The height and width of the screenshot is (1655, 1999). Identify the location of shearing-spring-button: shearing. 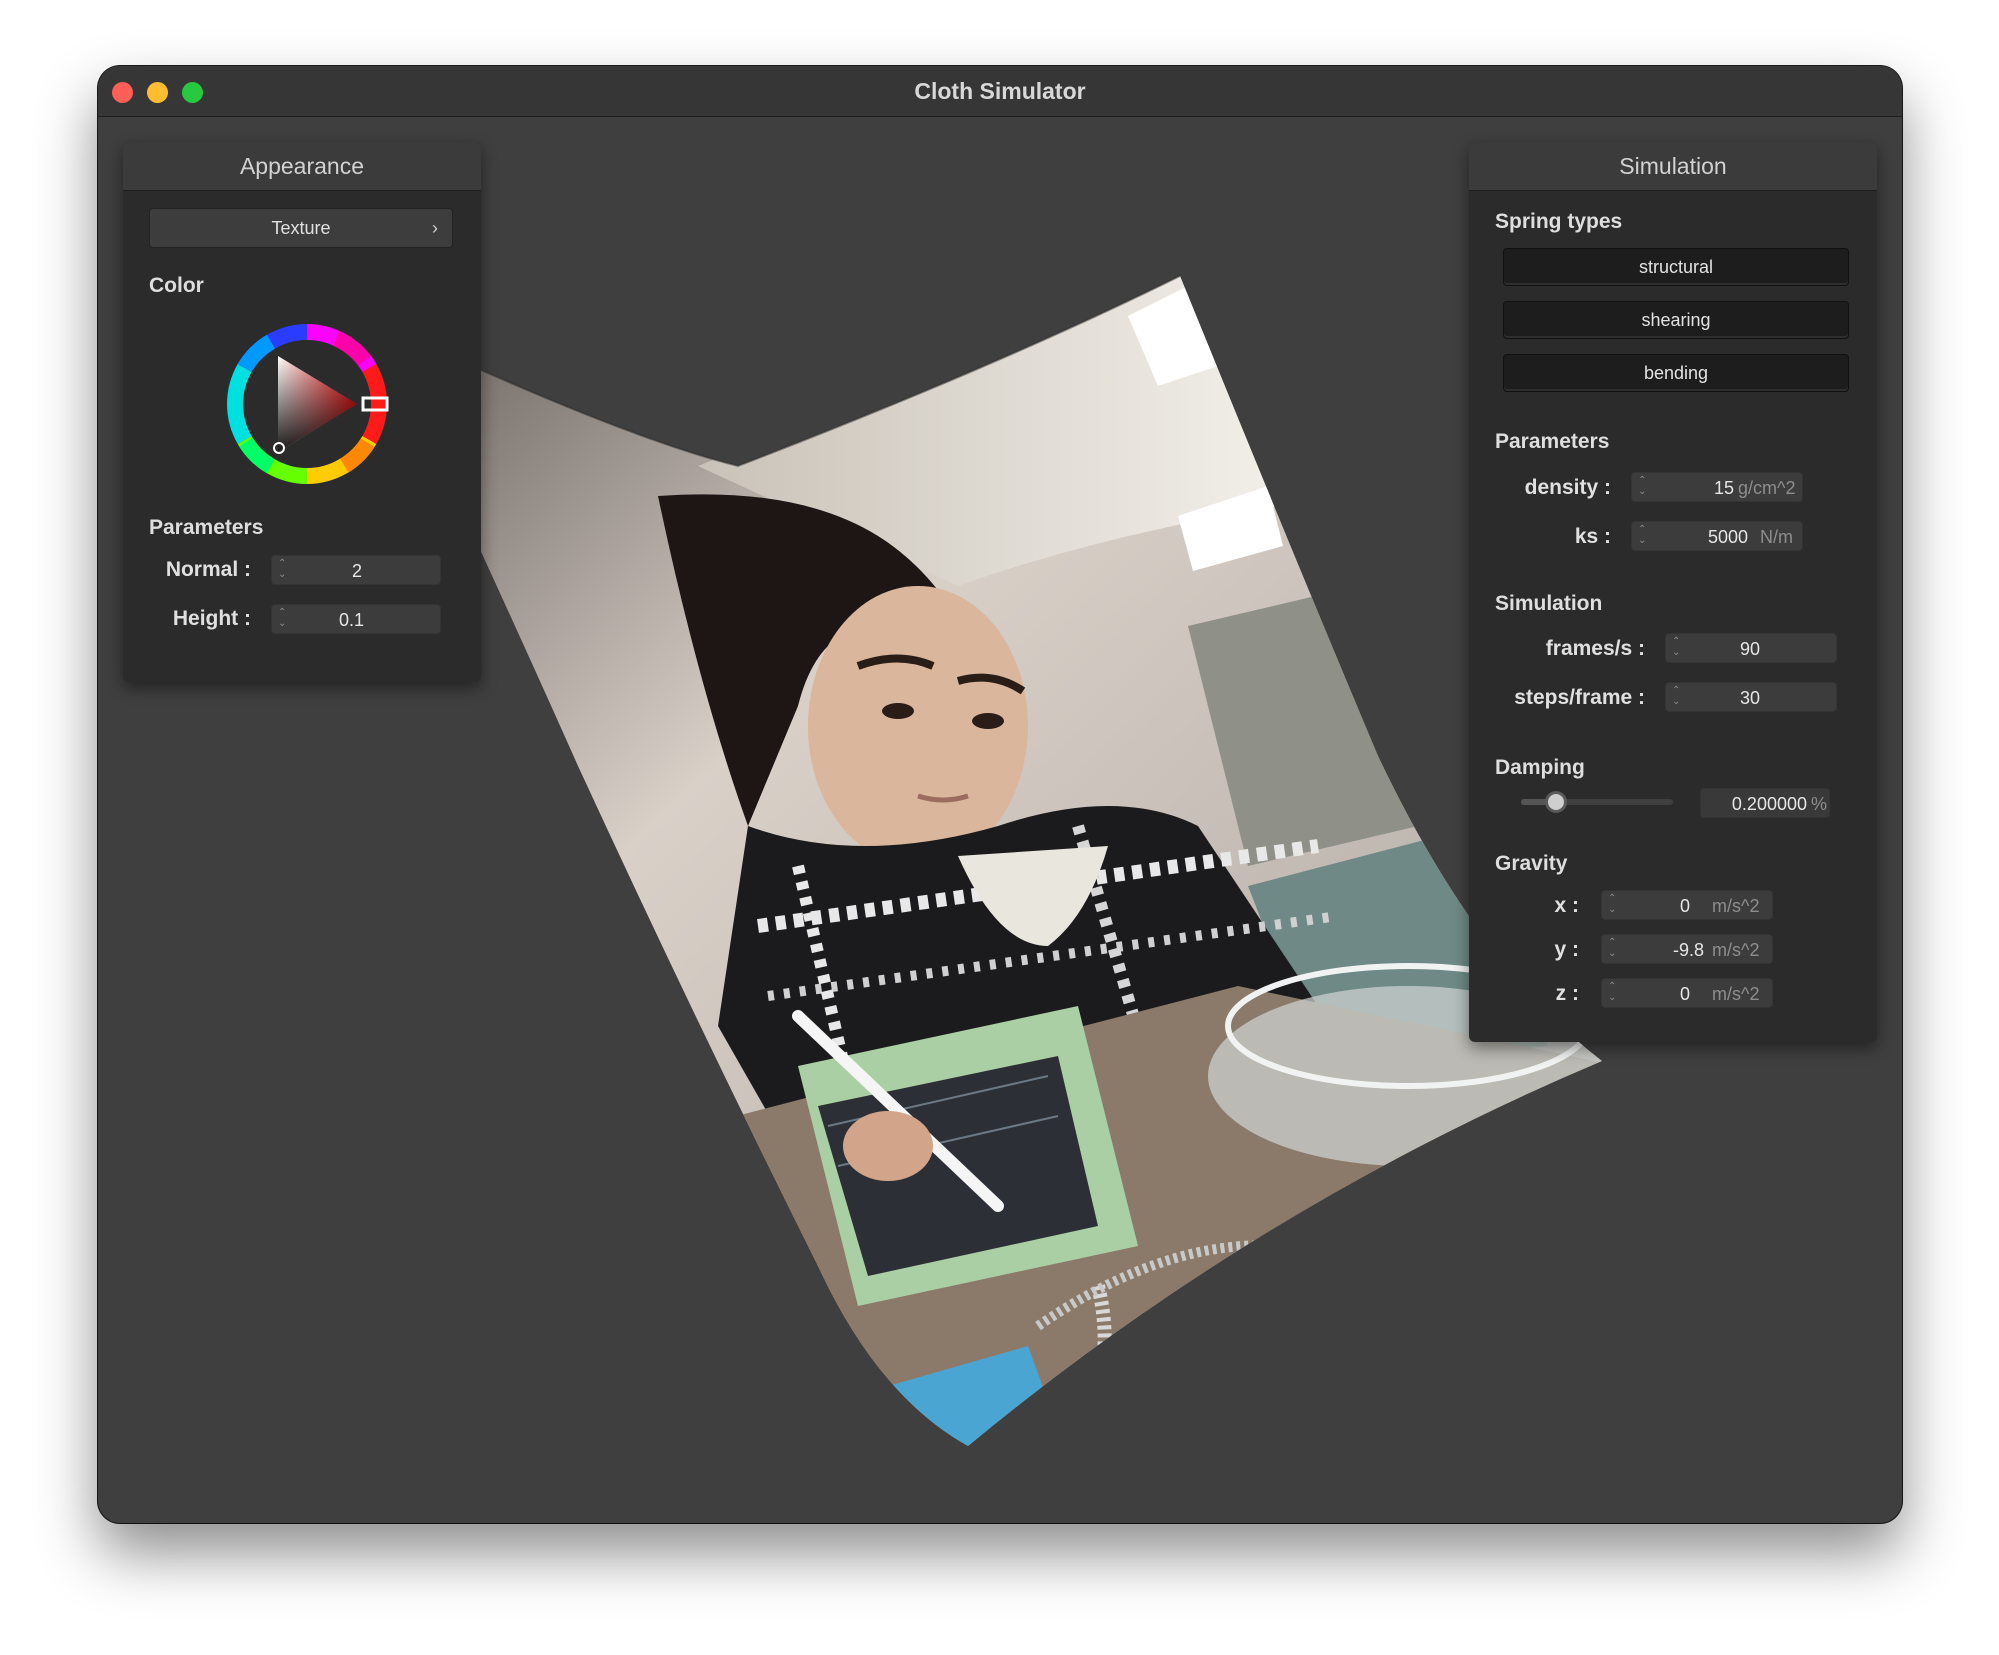
(1676, 320).